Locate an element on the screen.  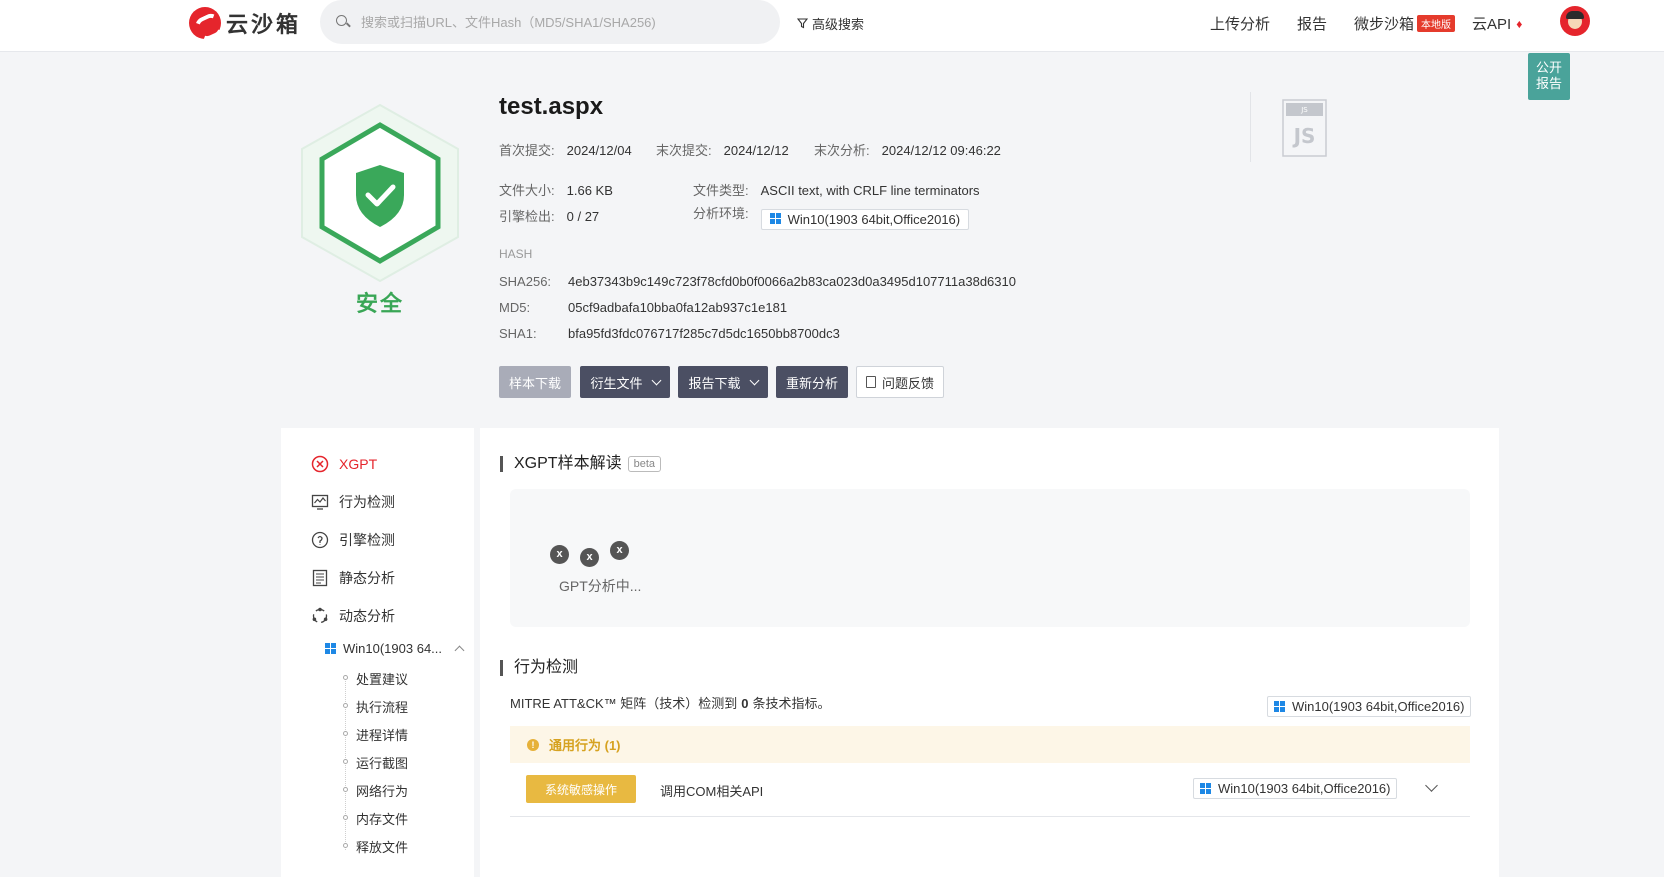
sha1-label: SHA1: is located at coordinates (518, 333).